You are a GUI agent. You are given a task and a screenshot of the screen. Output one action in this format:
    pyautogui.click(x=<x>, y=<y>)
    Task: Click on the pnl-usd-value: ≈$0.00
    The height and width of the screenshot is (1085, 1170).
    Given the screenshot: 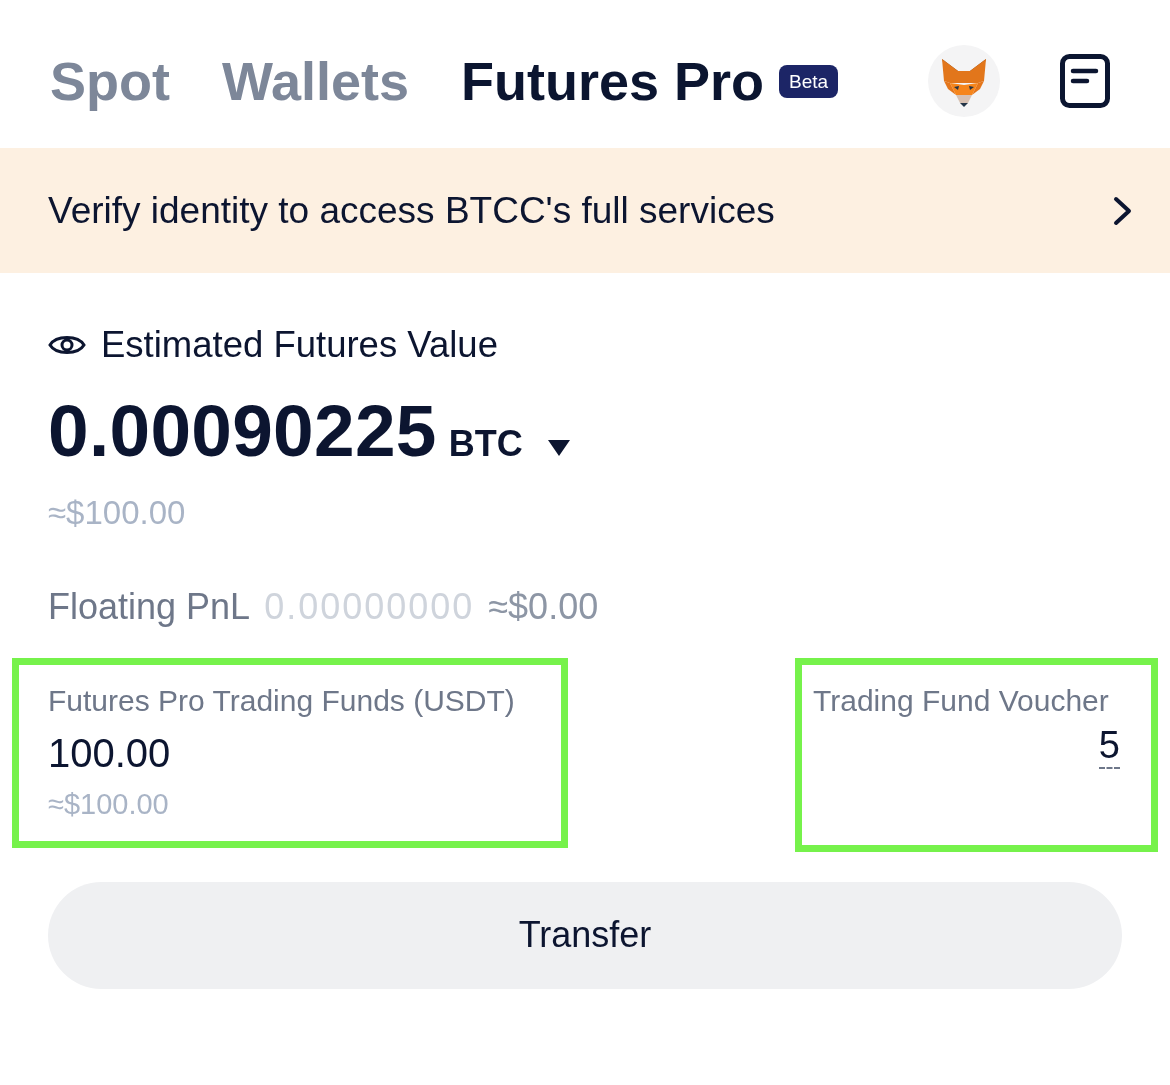 What is the action you would take?
    pyautogui.click(x=543, y=606)
    